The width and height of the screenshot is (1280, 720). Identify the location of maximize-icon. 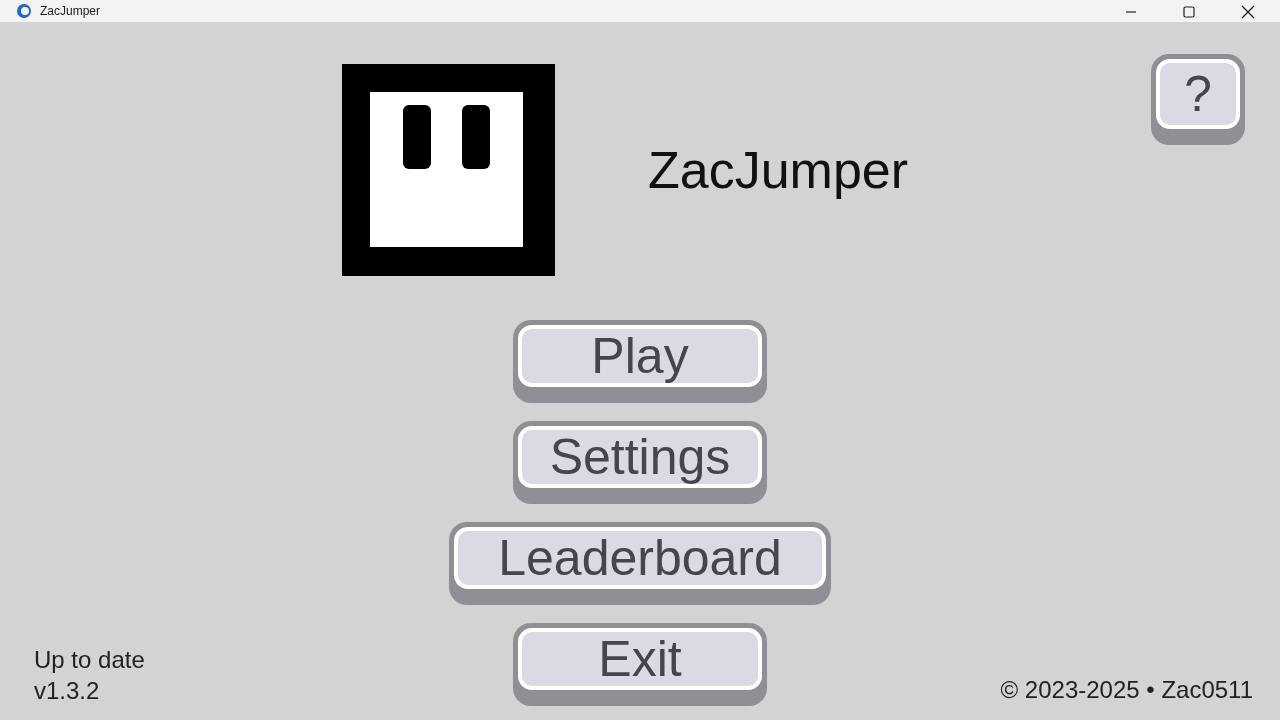
(1189, 12).